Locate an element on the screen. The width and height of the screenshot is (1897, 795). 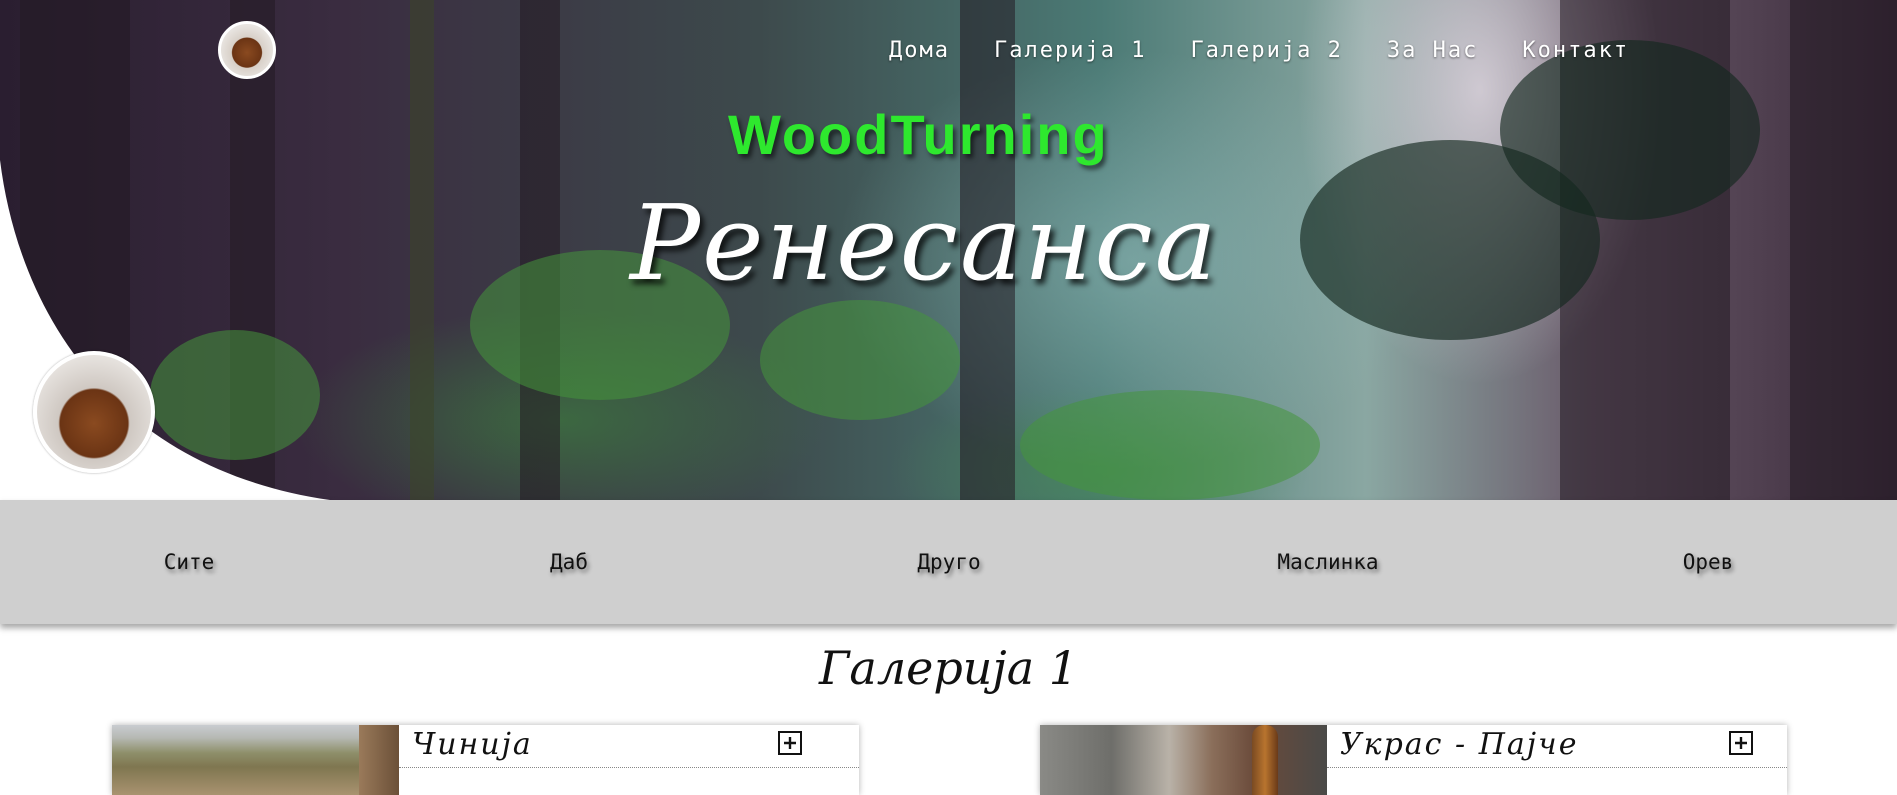
nav-item-about: За Нас is located at coordinates (1432, 50).